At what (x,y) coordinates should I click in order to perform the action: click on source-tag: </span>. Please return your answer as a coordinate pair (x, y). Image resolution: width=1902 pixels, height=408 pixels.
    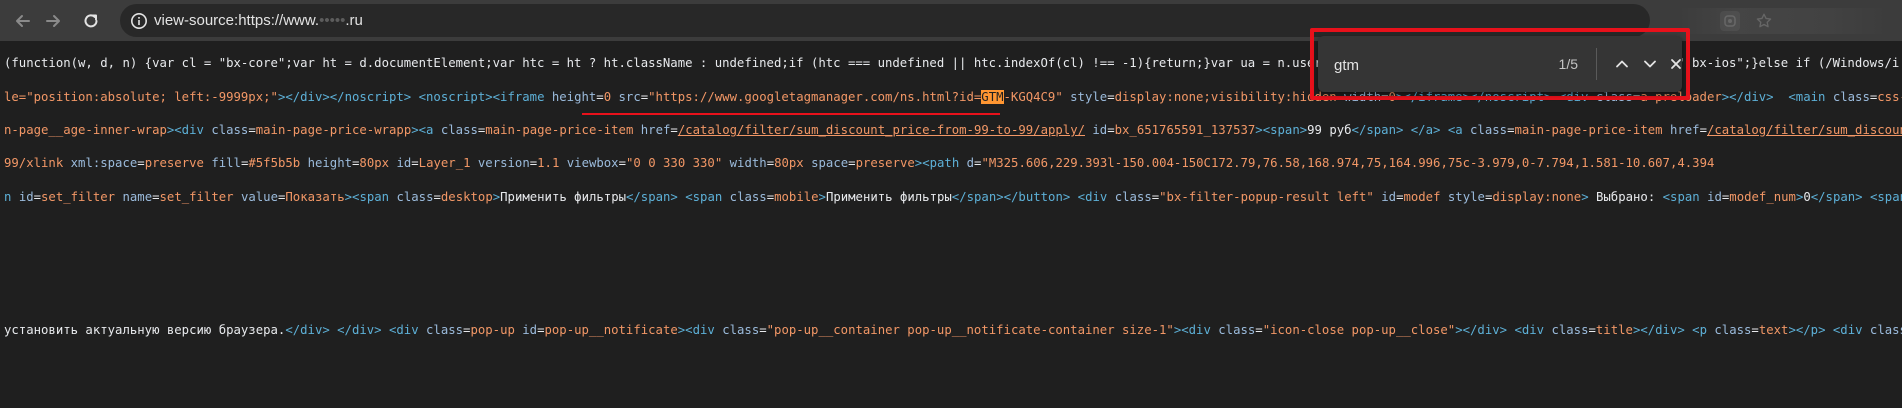
    Looking at the image, I should click on (1836, 197).